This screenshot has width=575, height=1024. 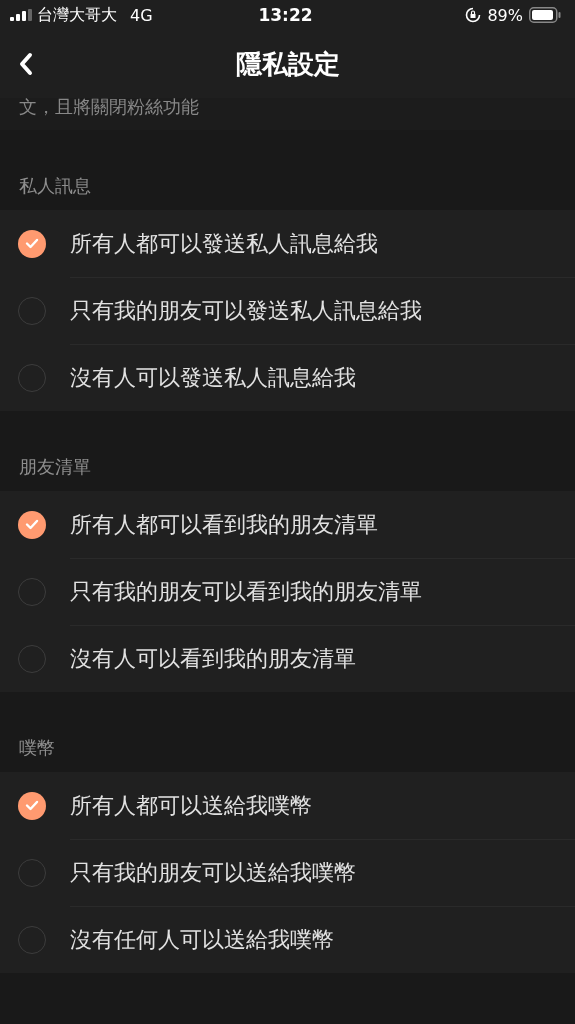 I want to click on option-label: 沒有人可以看到我的朋友清單, so click(x=213, y=659).